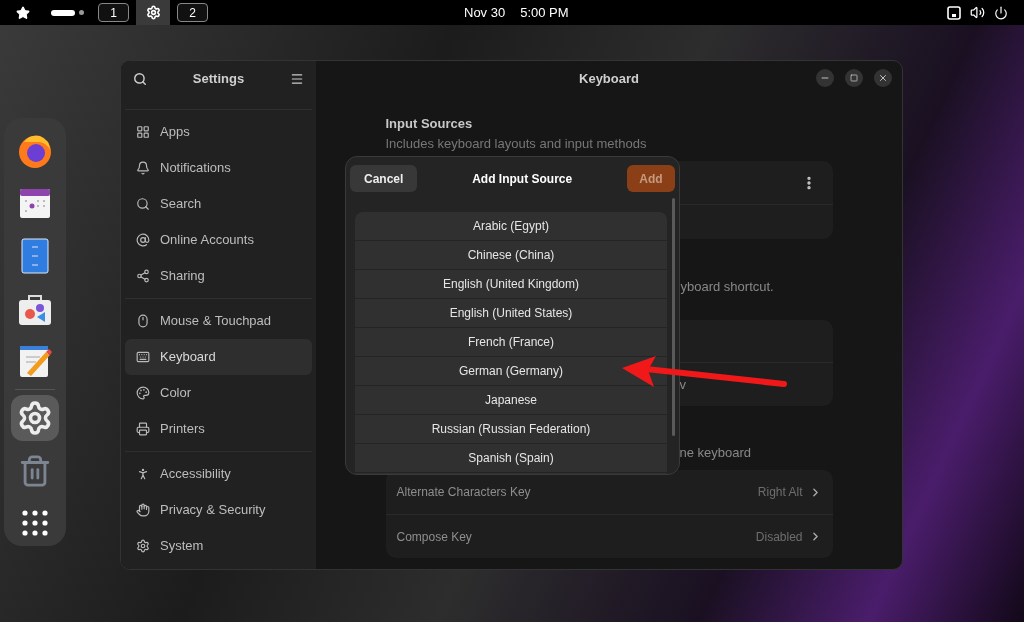  I want to click on sidebar-title: Settings, so click(218, 78).